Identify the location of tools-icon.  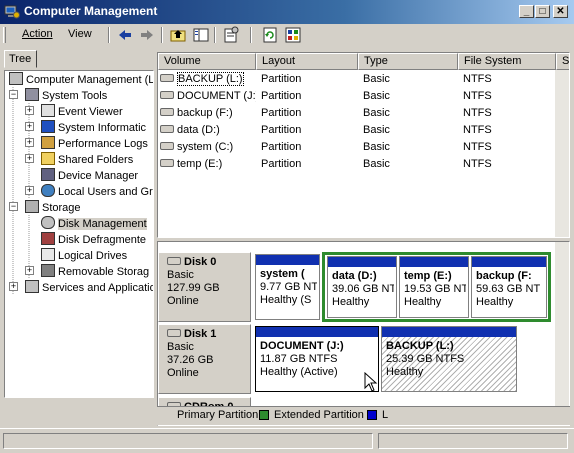
(32, 94).